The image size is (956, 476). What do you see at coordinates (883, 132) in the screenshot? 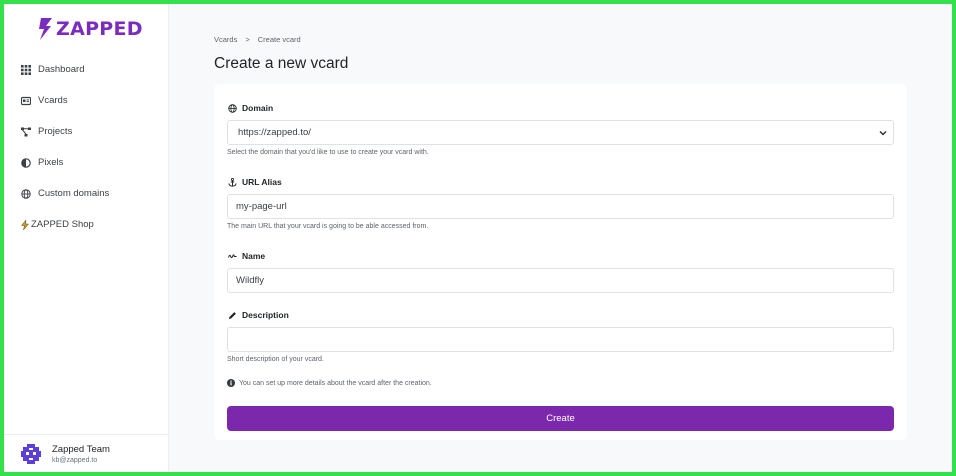
I see `chevron-down-icon` at bounding box center [883, 132].